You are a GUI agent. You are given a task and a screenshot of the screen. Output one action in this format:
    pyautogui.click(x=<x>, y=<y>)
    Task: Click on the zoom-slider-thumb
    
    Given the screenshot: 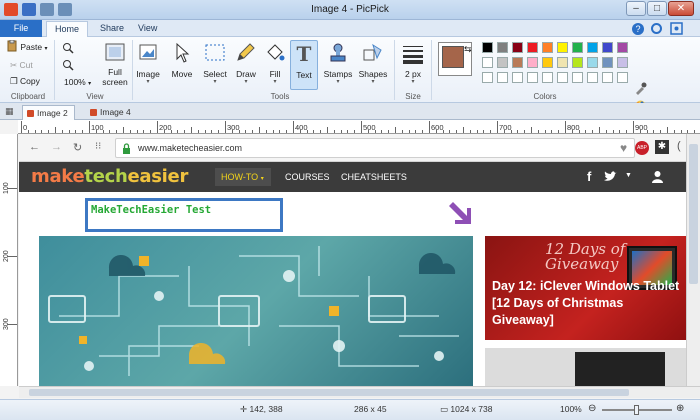 What is the action you would take?
    pyautogui.click(x=636, y=410)
    